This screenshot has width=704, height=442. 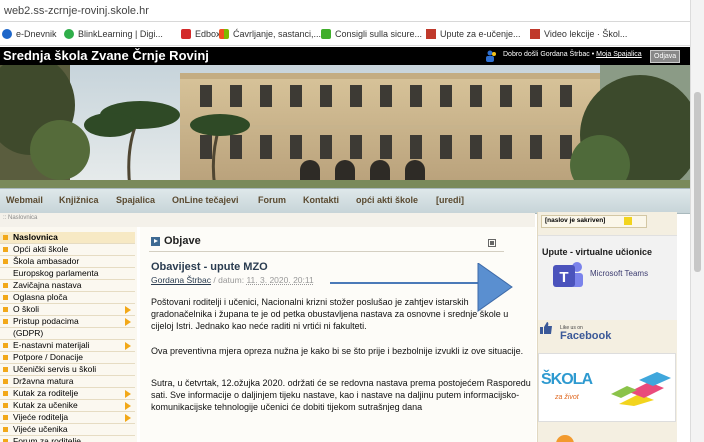 I want to click on sidebar-item: Učenički servis u školi, so click(x=67, y=370).